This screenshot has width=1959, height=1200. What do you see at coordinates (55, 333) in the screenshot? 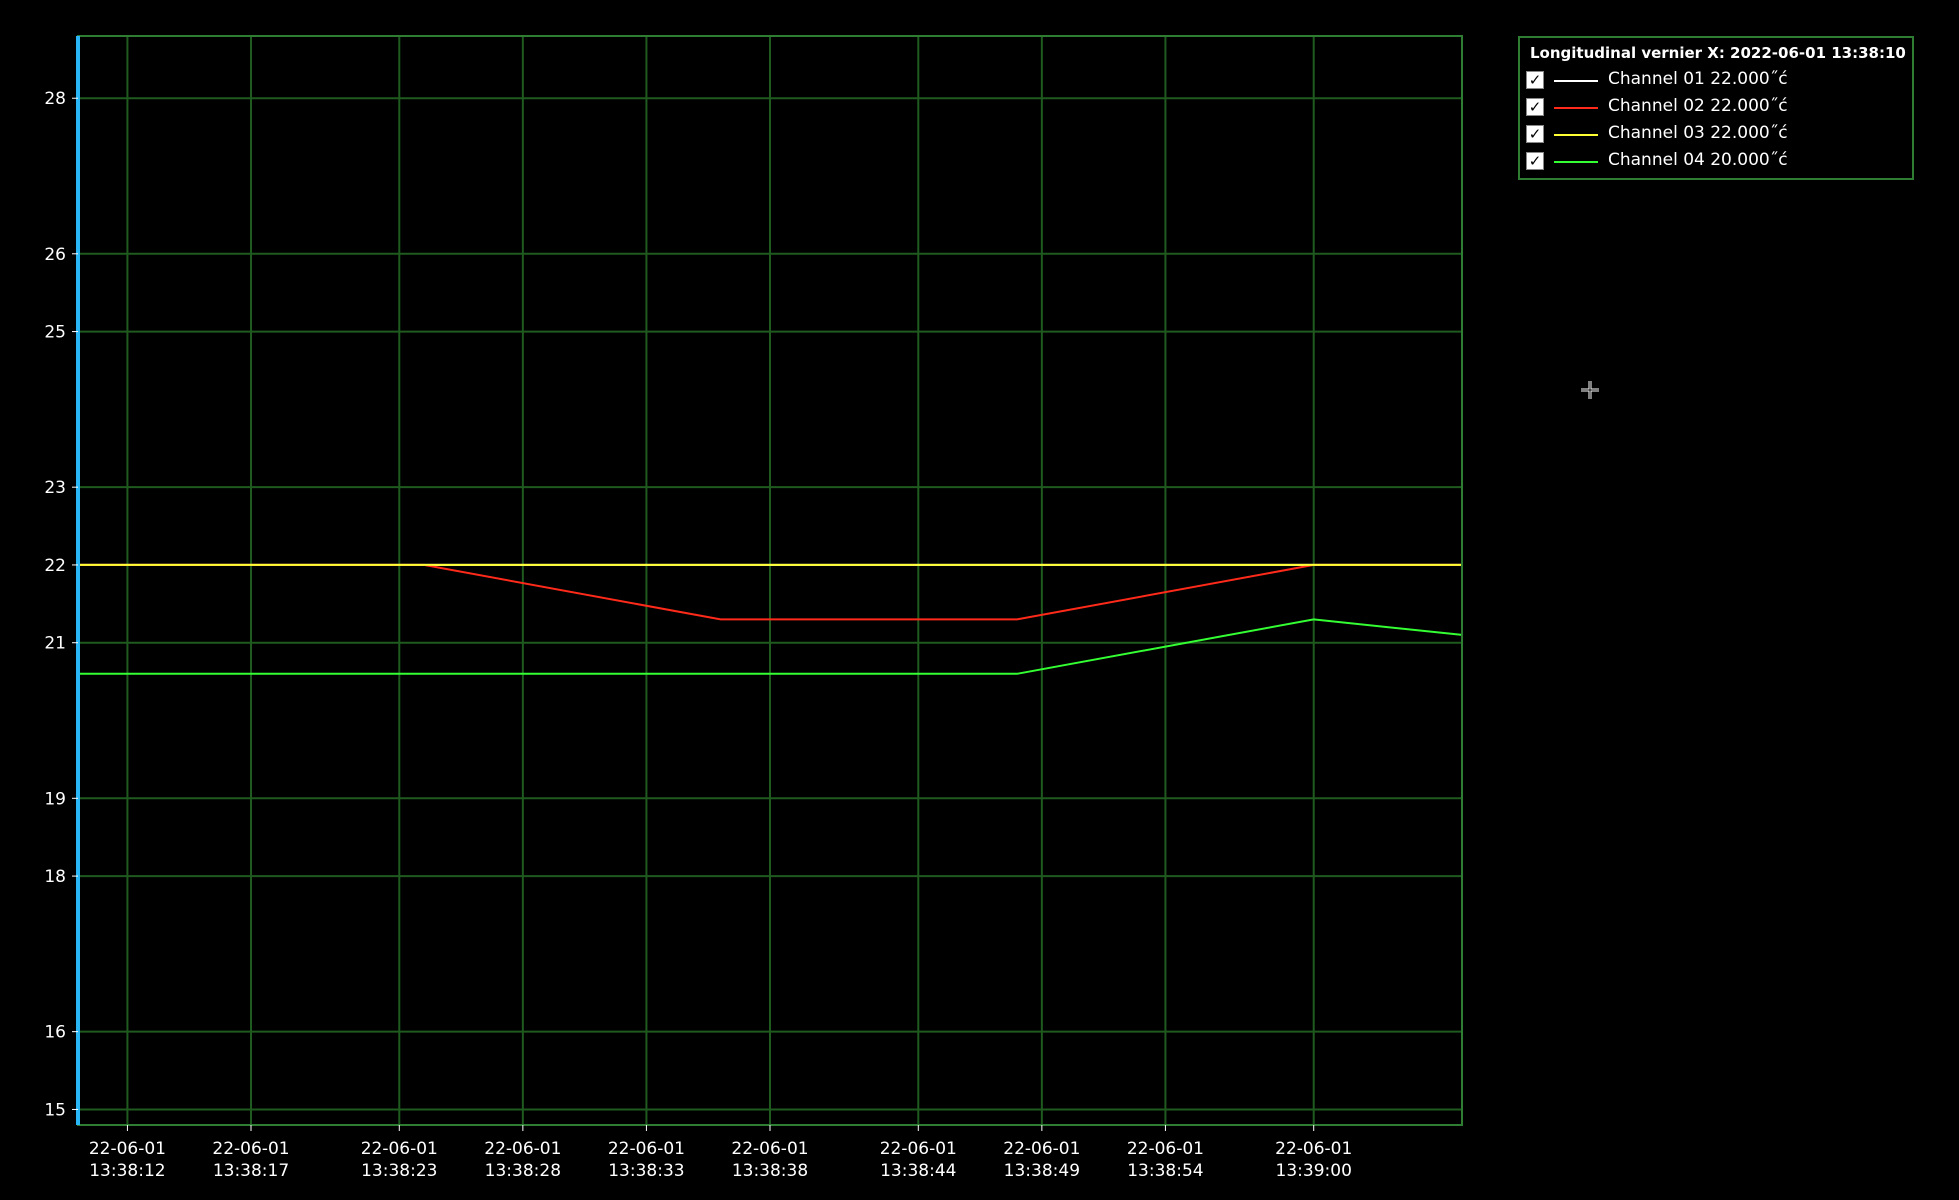
I see `y-tick-label: 25` at bounding box center [55, 333].